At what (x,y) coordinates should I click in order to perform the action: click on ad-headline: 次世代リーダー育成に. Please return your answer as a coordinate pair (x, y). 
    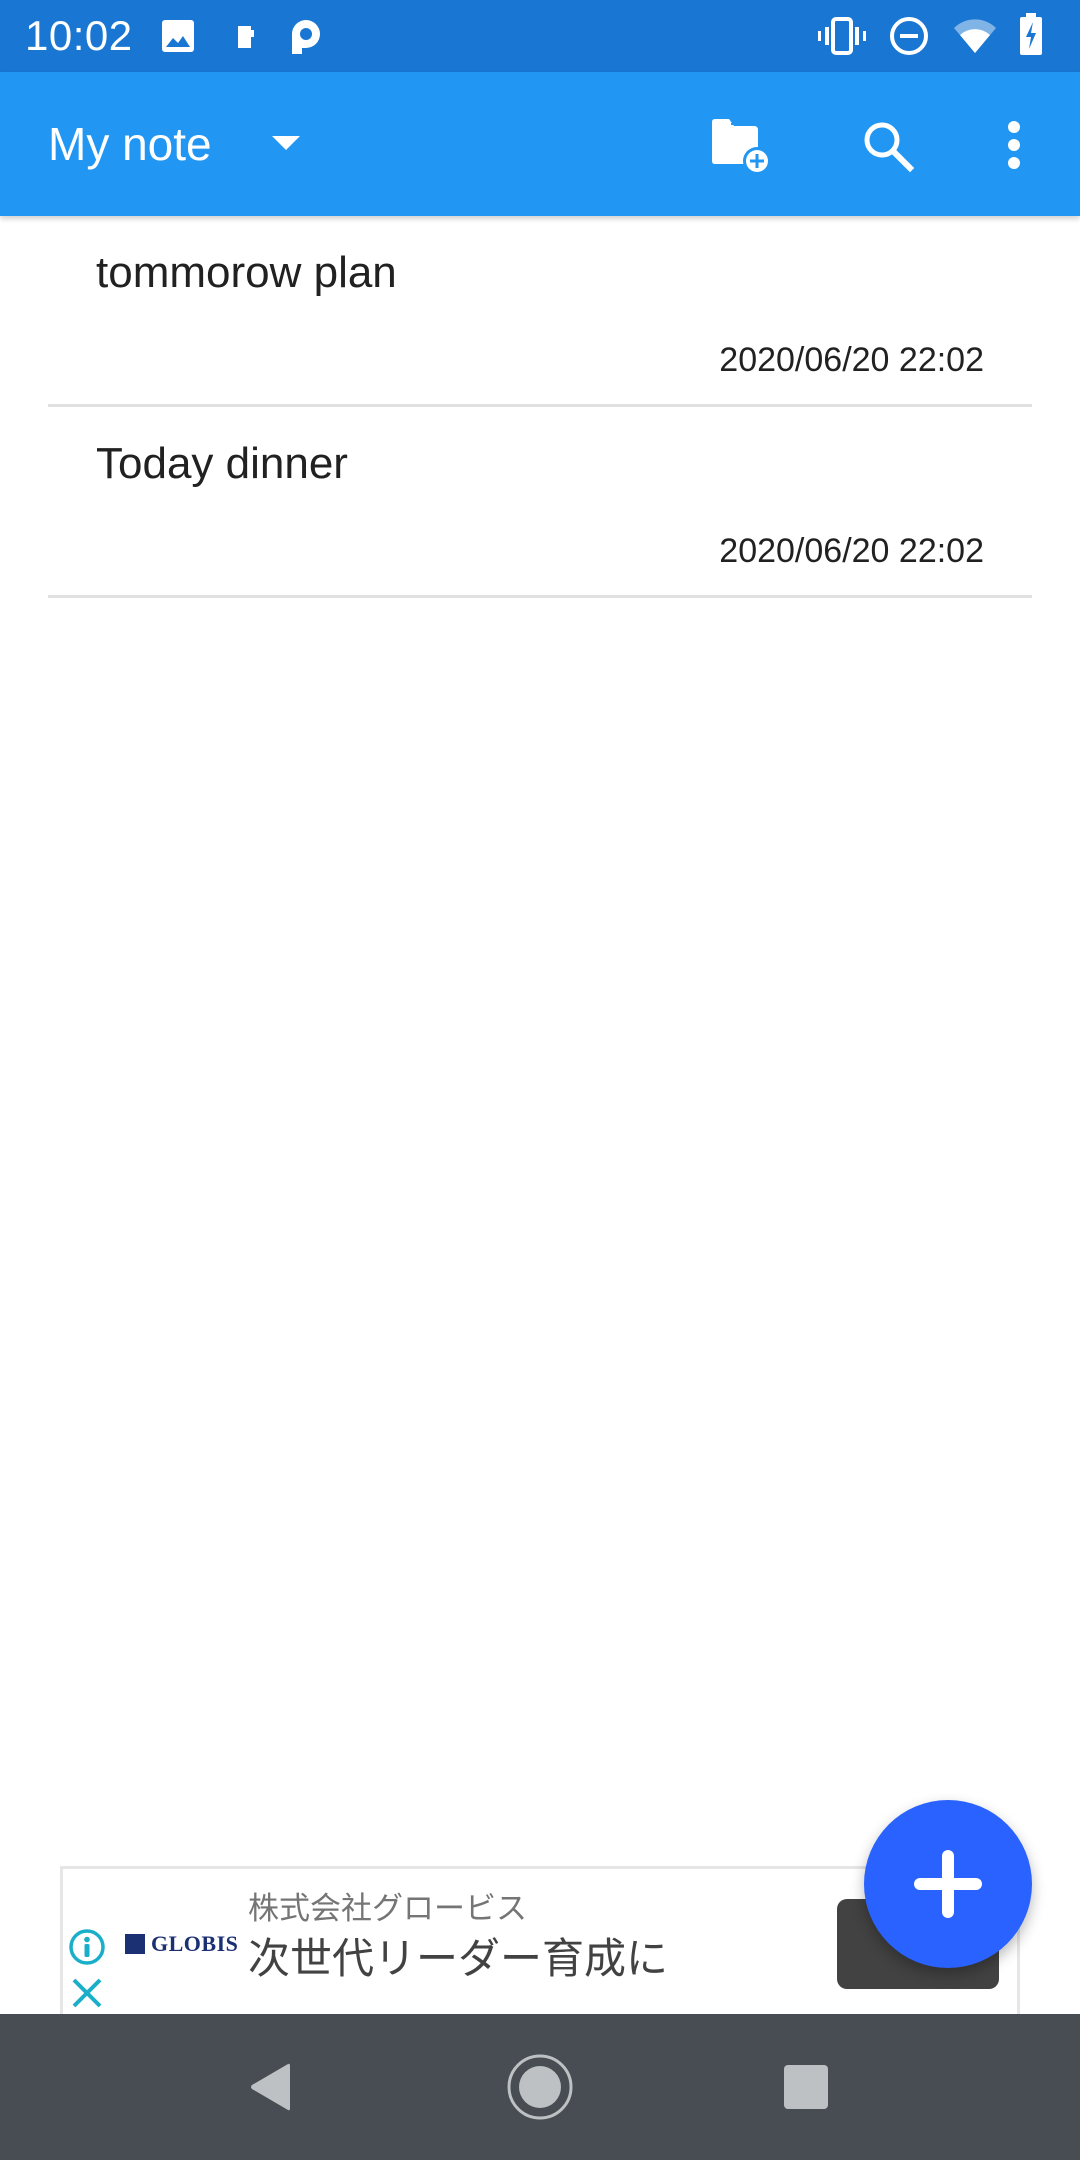
    Looking at the image, I should click on (458, 1958).